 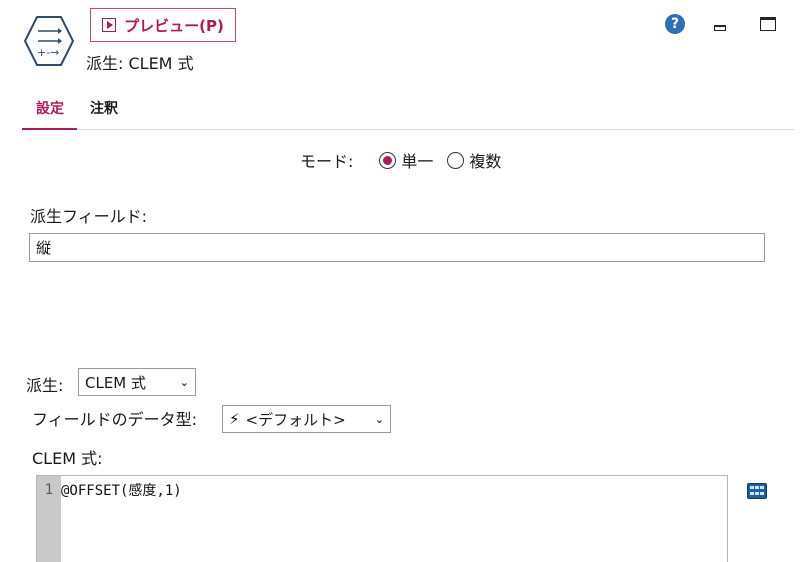 I want to click on mode-multiple-label: 複数, so click(x=485, y=160).